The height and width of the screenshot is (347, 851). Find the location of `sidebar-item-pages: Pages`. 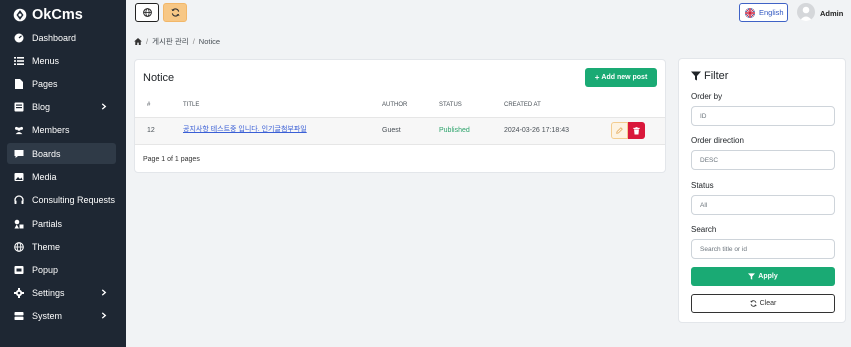

sidebar-item-pages: Pages is located at coordinates (61, 83).